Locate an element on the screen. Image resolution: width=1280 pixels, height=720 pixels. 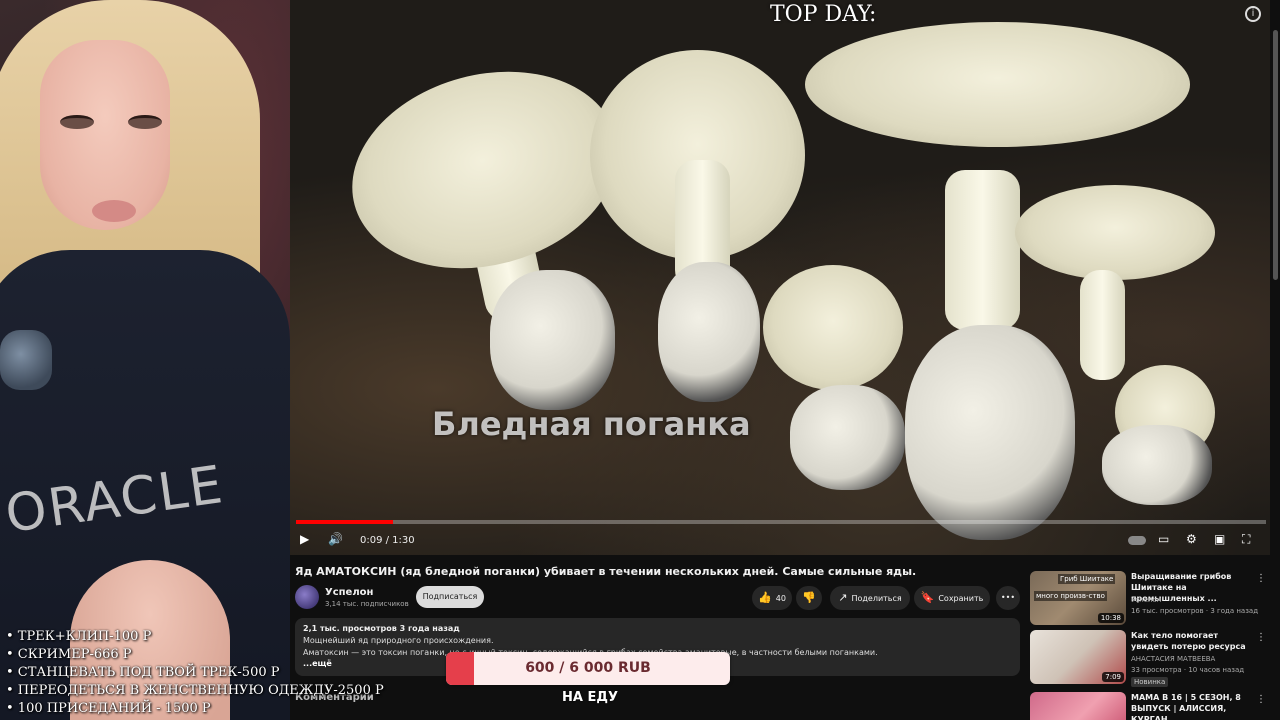
save-button: 🔖 Сохранить is located at coordinates (952, 598).